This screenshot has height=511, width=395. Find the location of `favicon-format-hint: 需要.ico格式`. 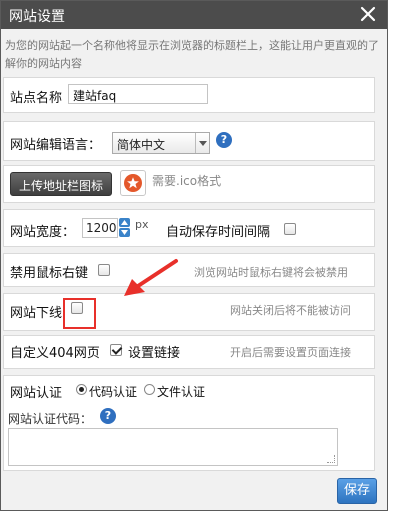

favicon-format-hint: 需要.ico格式 is located at coordinates (187, 181).